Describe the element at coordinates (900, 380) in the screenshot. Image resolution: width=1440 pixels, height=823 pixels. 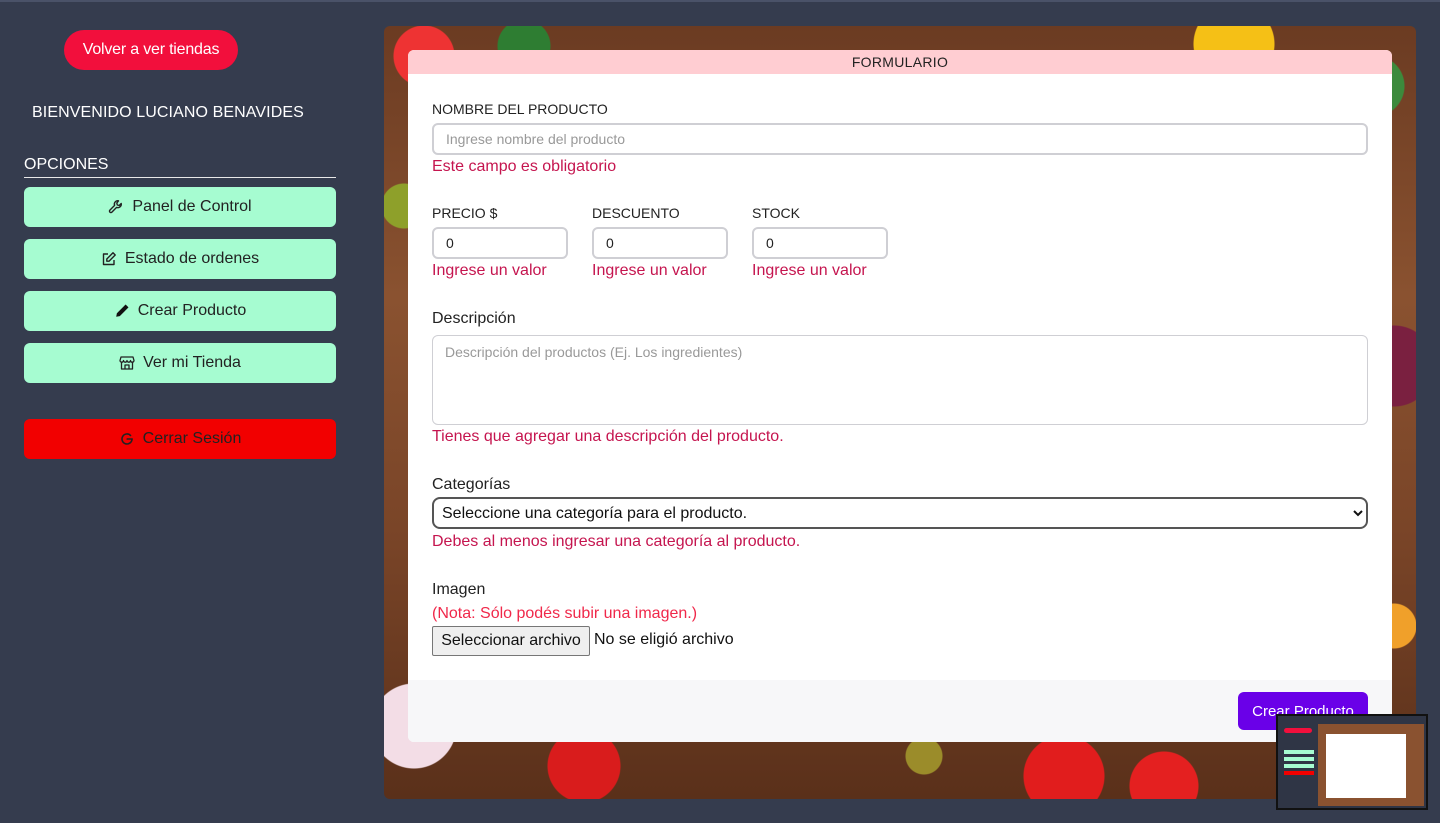
I see `description-textarea` at that location.